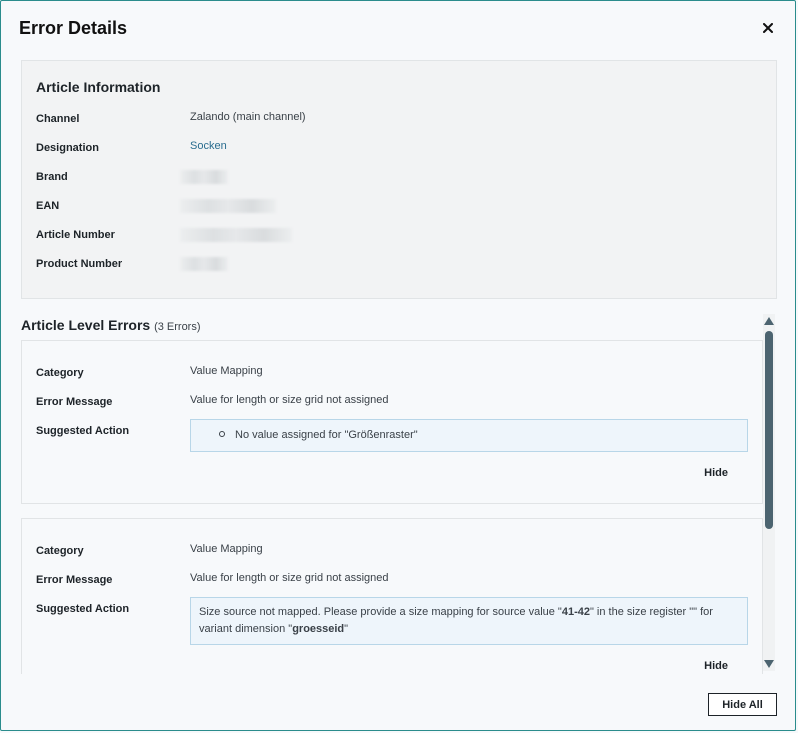 The width and height of the screenshot is (798, 733). Describe the element at coordinates (222, 434) in the screenshot. I see `bullet-icon` at that location.